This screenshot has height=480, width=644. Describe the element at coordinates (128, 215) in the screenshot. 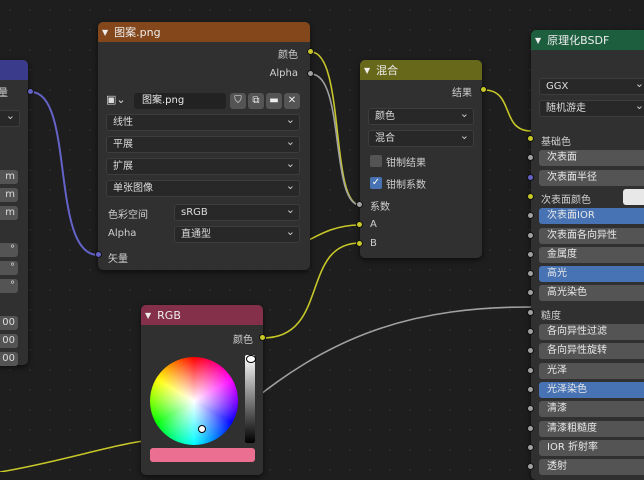

I see `colorspace-label: 色彩空间` at that location.